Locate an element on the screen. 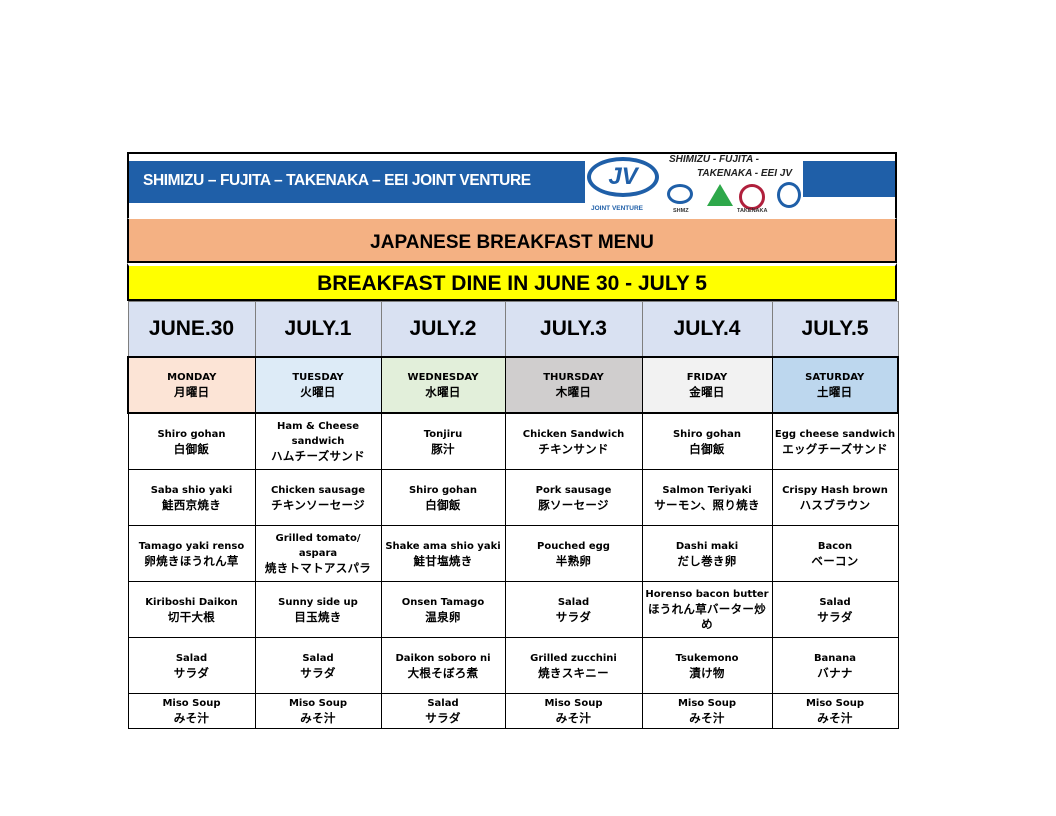  menu-item-en: Banana is located at coordinates (835, 658).